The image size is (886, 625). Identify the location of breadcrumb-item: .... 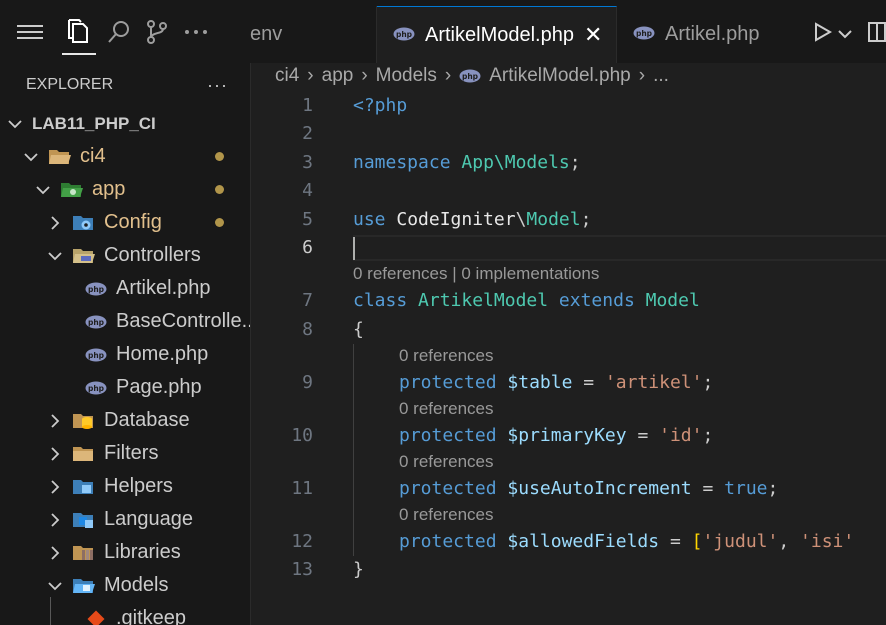
(661, 76).